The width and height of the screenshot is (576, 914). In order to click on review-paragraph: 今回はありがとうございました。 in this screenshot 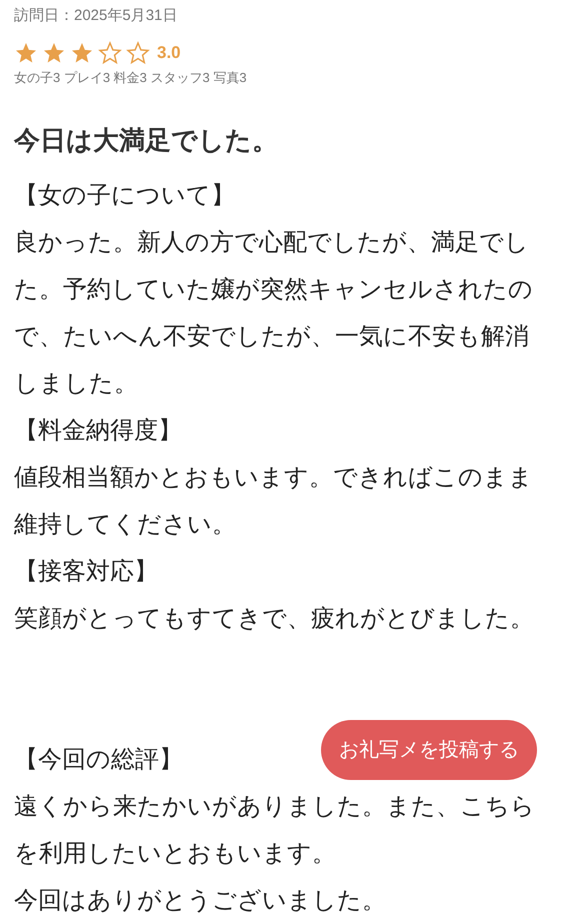, I will do `click(200, 900)`.